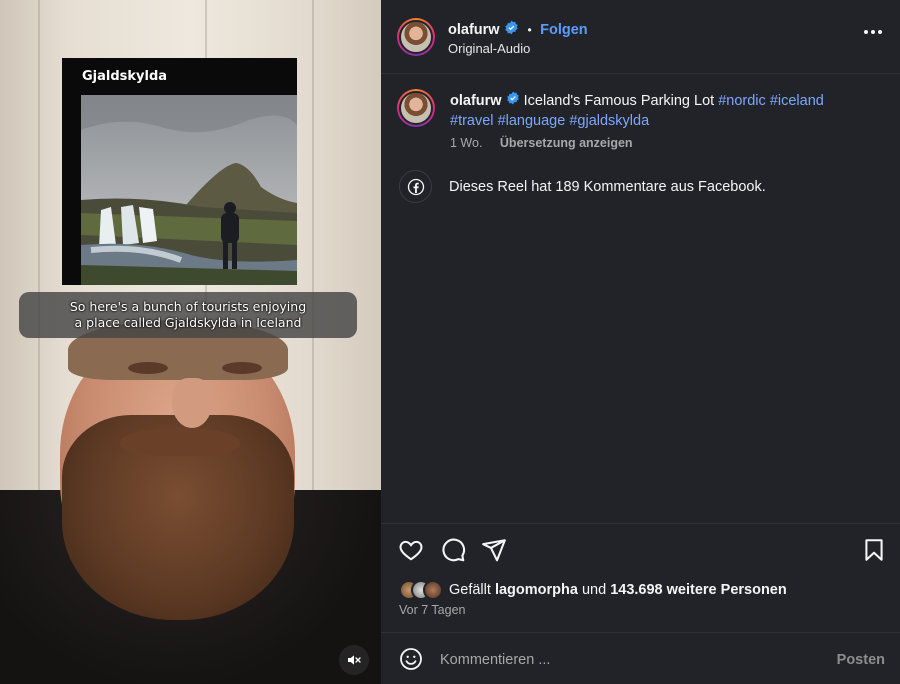 This screenshot has width=900, height=684. Describe the element at coordinates (472, 121) in the screenshot. I see `hashtag-link: #travel` at that location.